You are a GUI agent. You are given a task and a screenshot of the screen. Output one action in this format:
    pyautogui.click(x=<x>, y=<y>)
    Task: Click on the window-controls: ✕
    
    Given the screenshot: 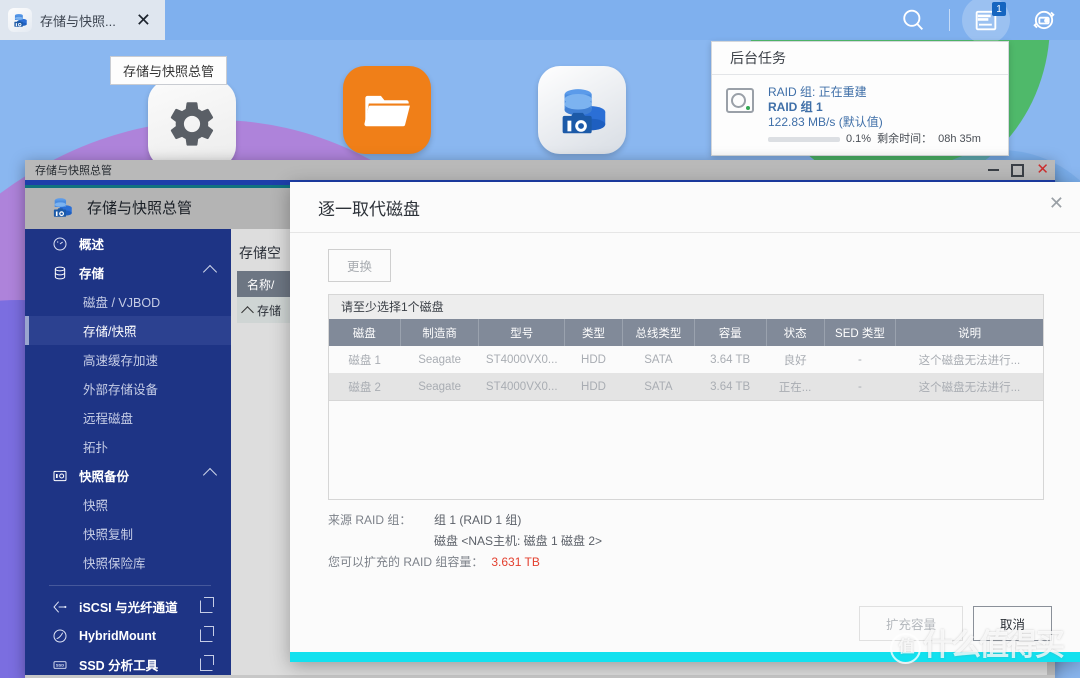 What is the action you would take?
    pyautogui.click(x=1018, y=170)
    